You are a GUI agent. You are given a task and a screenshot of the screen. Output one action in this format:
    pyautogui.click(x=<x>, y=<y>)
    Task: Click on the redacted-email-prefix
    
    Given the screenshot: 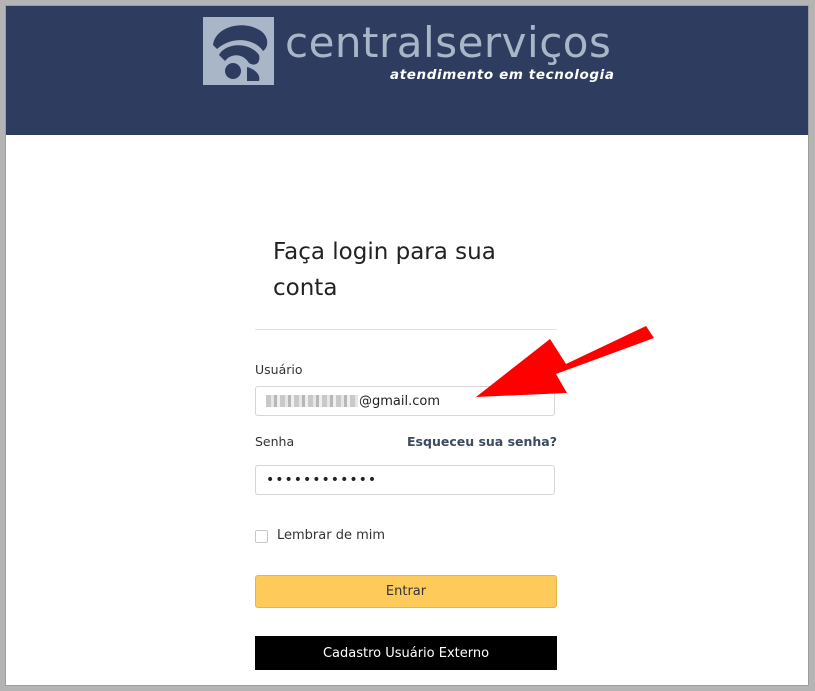 What is the action you would take?
    pyautogui.click(x=312, y=401)
    